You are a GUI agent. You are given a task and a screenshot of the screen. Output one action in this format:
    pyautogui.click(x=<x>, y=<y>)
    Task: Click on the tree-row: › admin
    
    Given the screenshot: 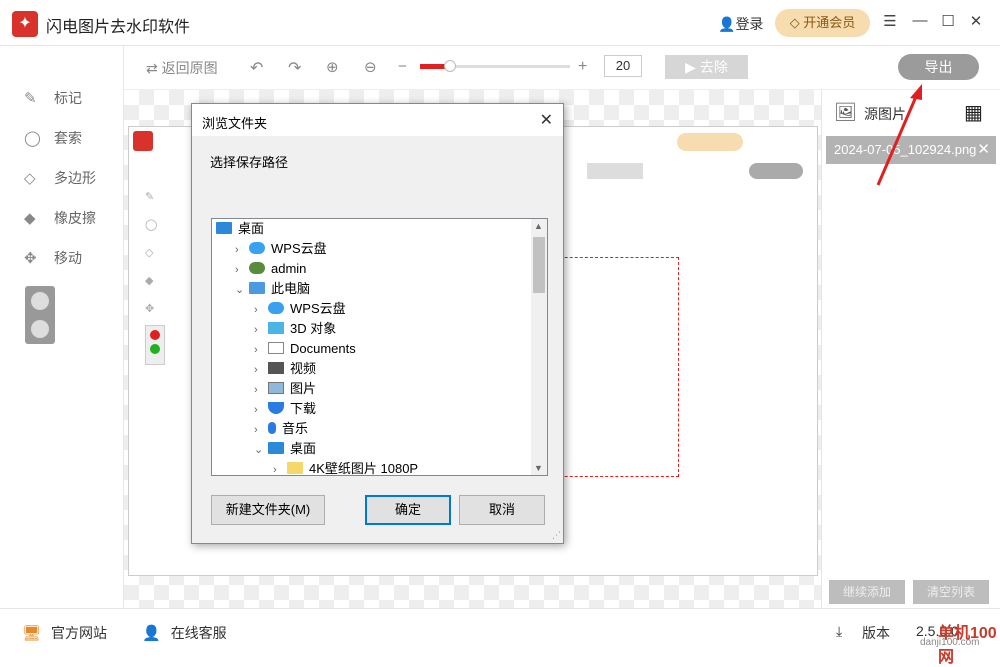 What is the action you would take?
    pyautogui.click(x=270, y=269)
    